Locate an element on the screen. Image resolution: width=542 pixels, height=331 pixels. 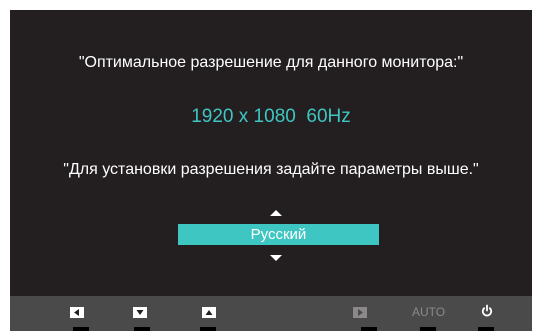
right-button is located at coordinates (360, 312).